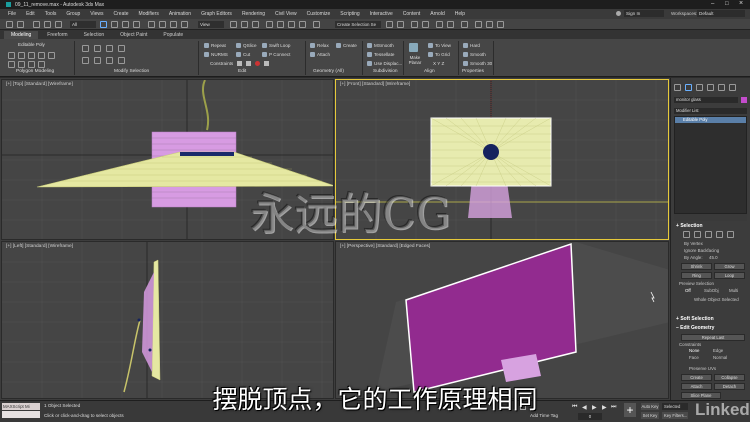 The image size is (750, 422). I want to click on repeat-button: Repeat, so click(215, 45).